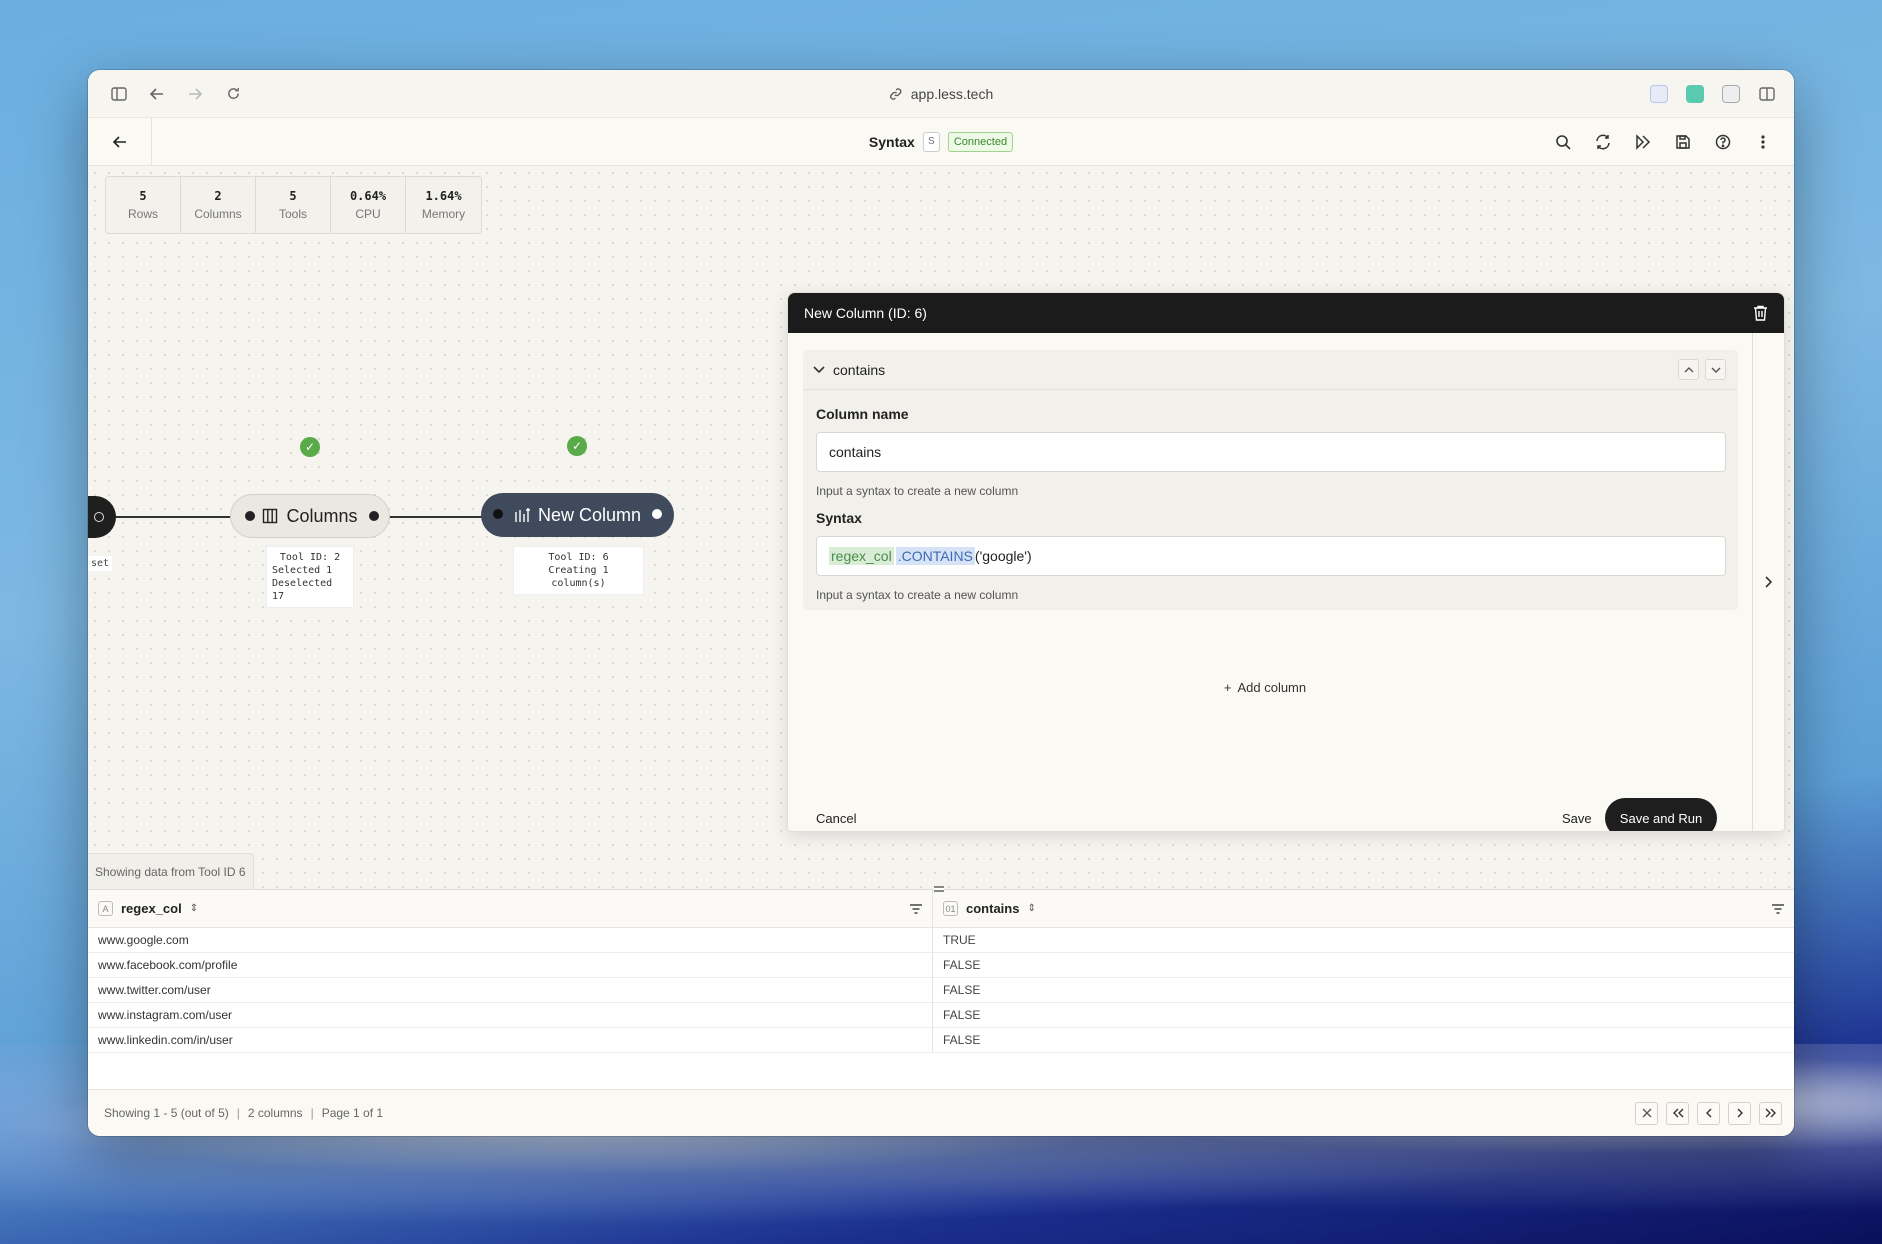  I want to click on syntax-token-function: .CONTAINS, so click(935, 556).